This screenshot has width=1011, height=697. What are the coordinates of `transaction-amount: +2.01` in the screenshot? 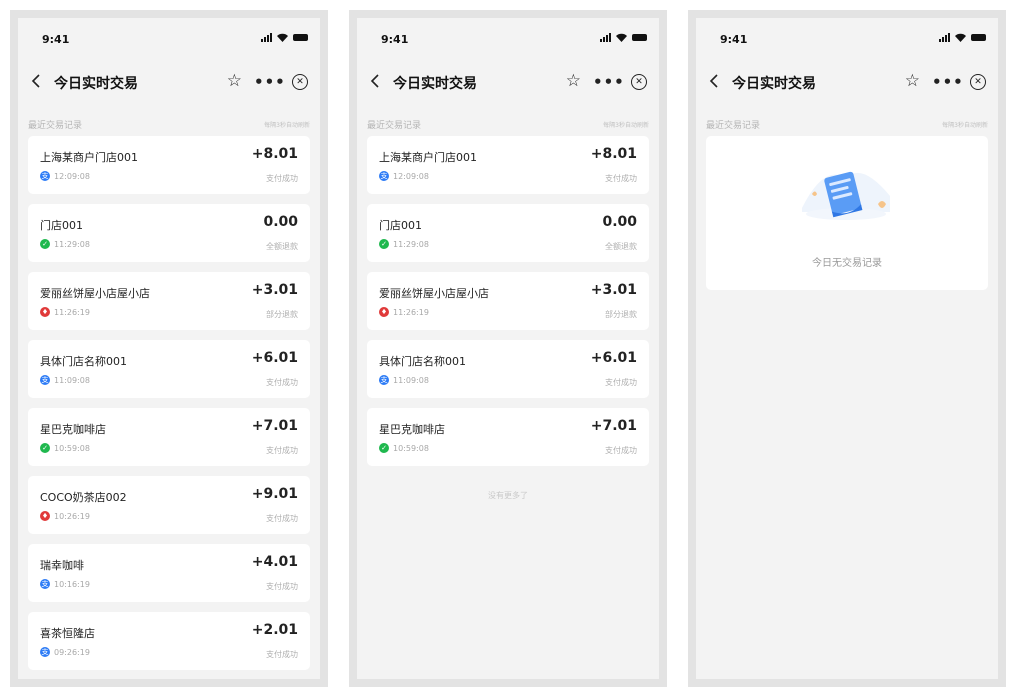 It's located at (274, 630).